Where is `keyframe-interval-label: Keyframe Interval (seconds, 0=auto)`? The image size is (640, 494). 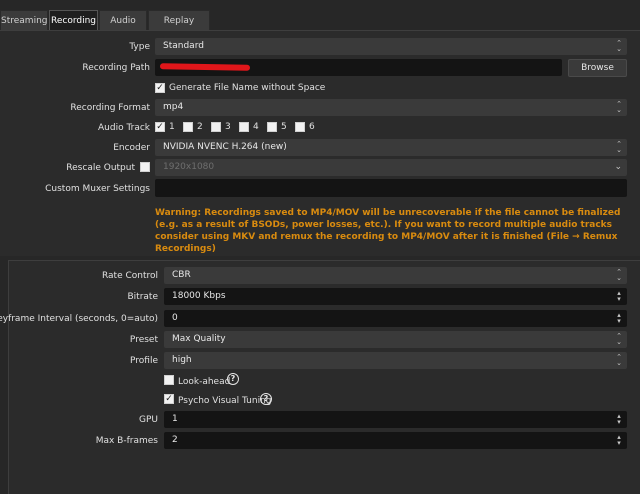
keyframe-interval-label: Keyframe Interval (seconds, 0=auto) is located at coordinates (79, 319).